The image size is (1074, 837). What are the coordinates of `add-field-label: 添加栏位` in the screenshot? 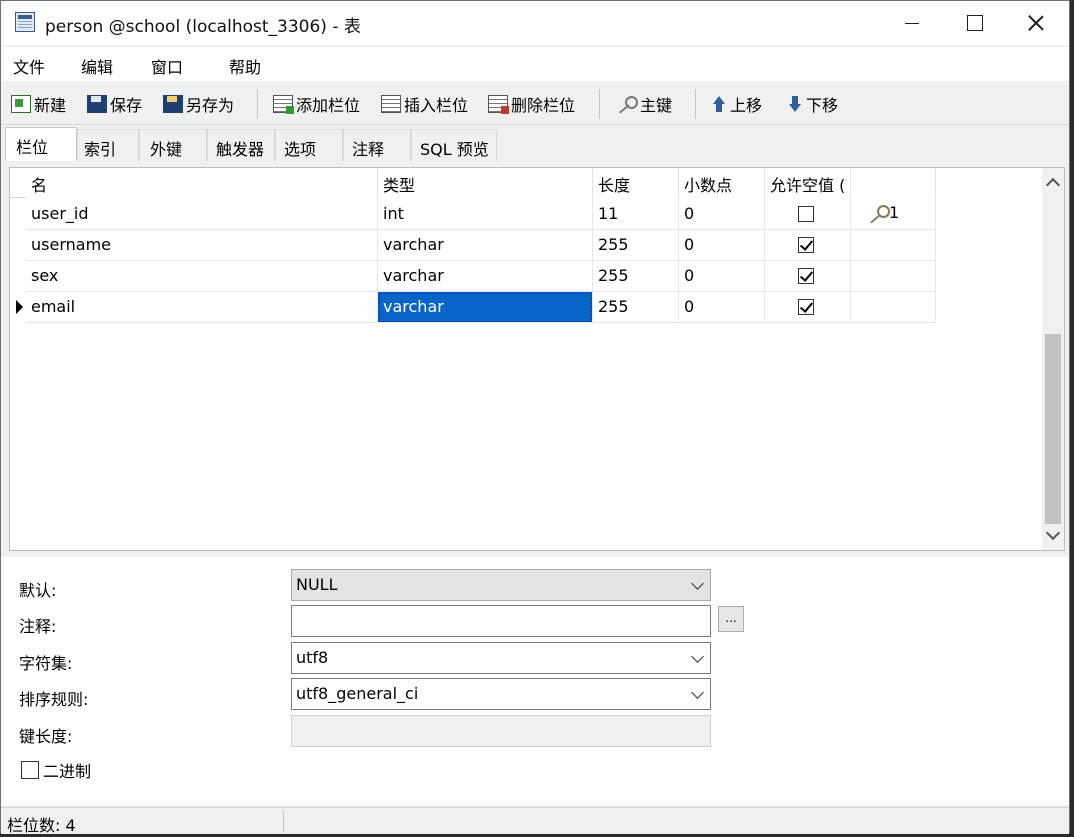 It's located at (328, 105).